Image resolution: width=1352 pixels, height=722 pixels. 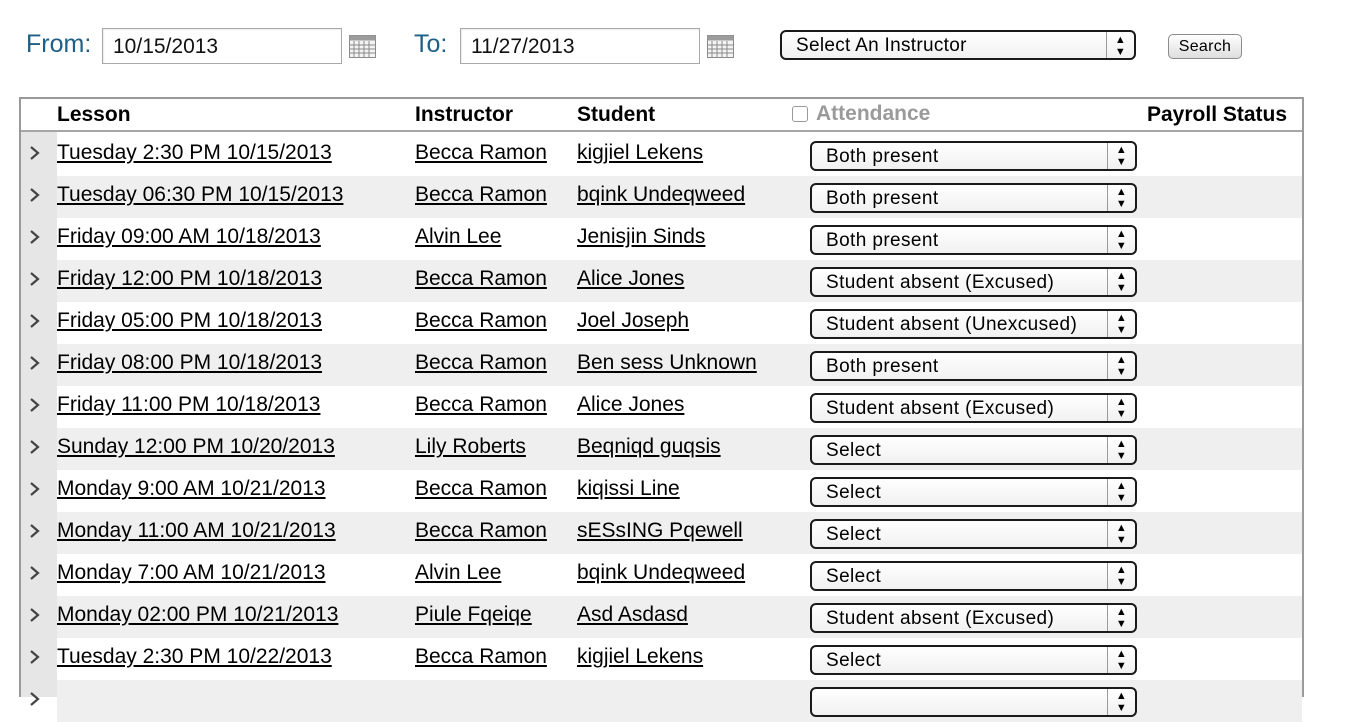 I want to click on lesson-link: Sunday 12:00 PM 10/20/2013, so click(x=196, y=447).